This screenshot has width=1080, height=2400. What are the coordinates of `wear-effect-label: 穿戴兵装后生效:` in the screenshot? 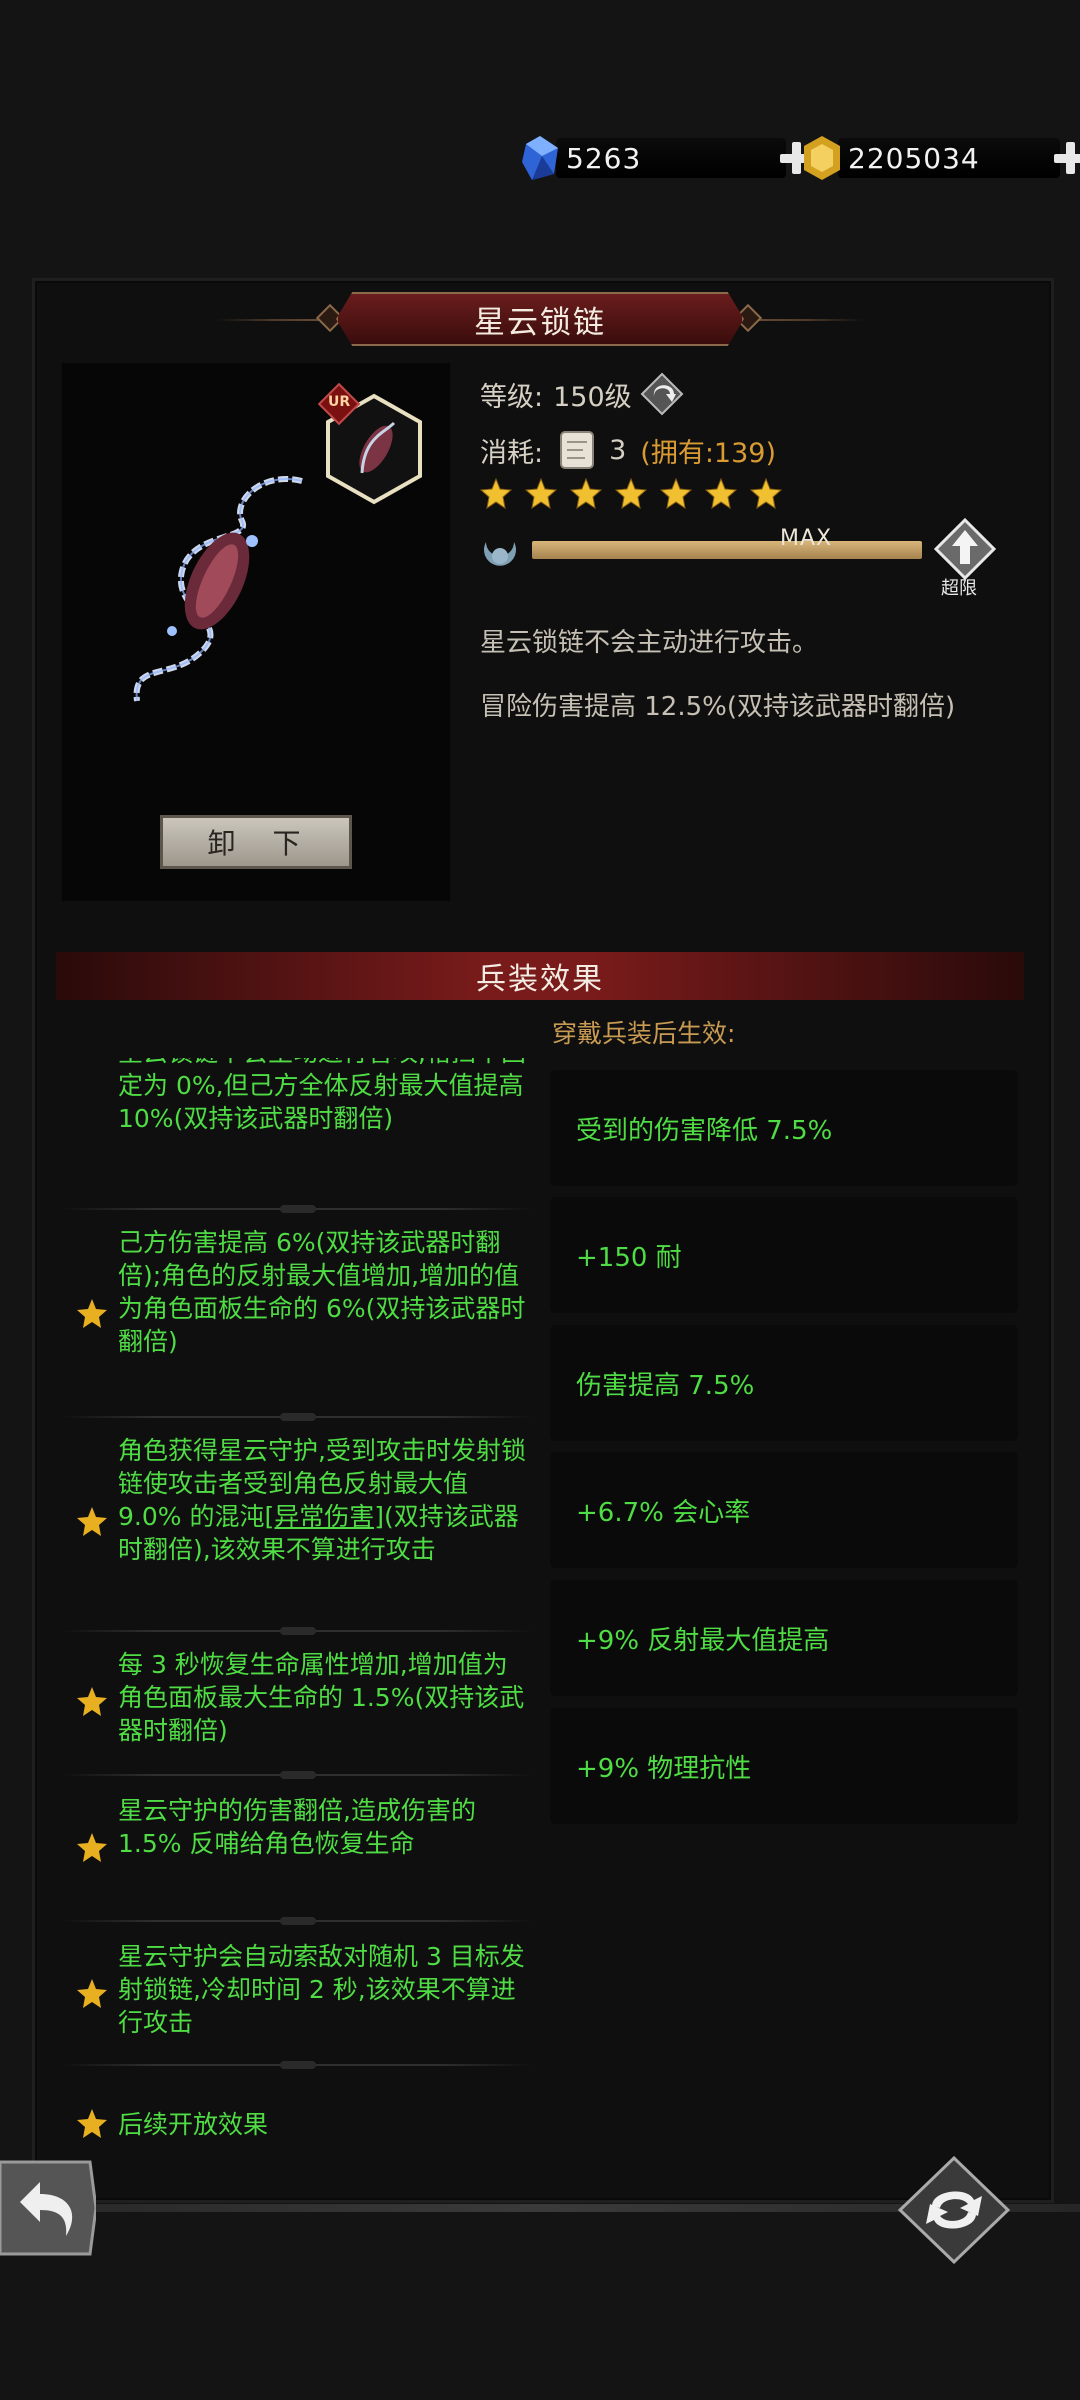 It's located at (644, 1033).